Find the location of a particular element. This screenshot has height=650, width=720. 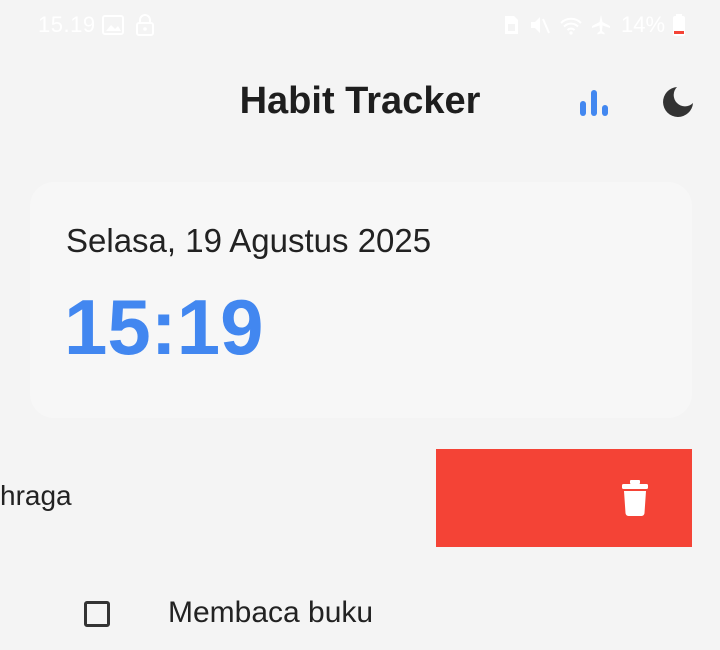

gallery-icon is located at coordinates (113, 25).